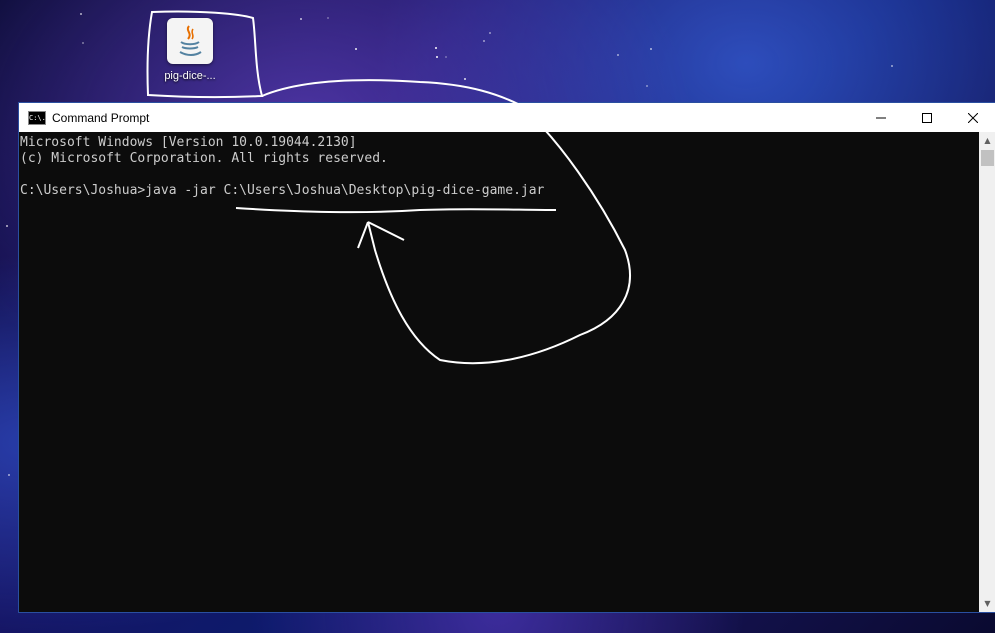 The image size is (995, 633). What do you see at coordinates (37, 117) in the screenshot?
I see `cmd-app-icon: C:\.` at bounding box center [37, 117].